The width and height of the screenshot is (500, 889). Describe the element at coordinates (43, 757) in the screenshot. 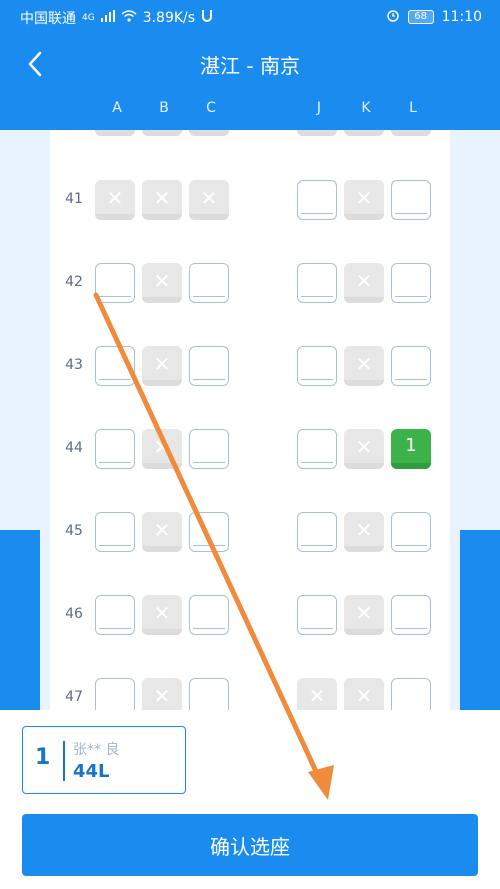

I see `passenger-index: 1` at that location.